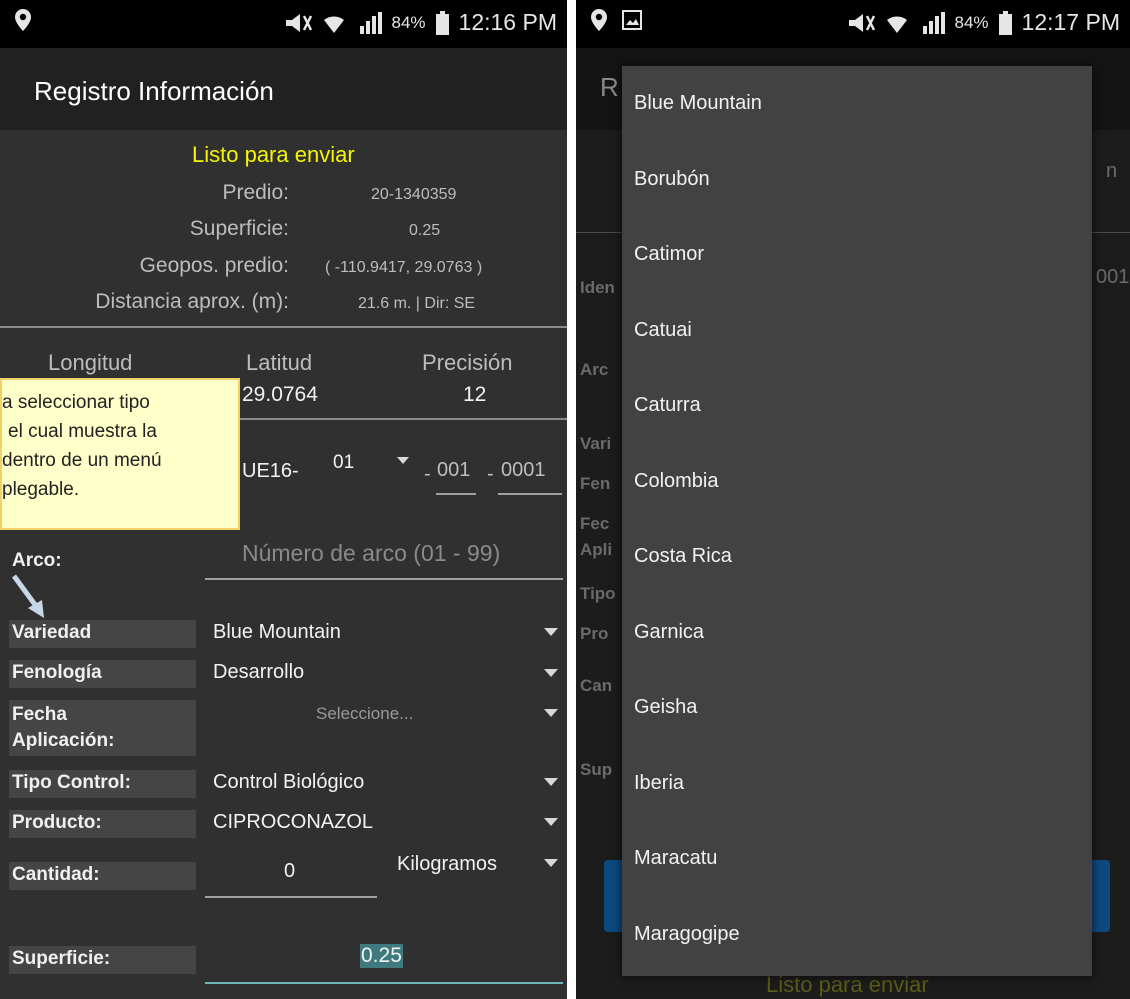 Image resolution: width=1130 pixels, height=999 pixels. I want to click on menu-item: Costa Rica, so click(857, 557).